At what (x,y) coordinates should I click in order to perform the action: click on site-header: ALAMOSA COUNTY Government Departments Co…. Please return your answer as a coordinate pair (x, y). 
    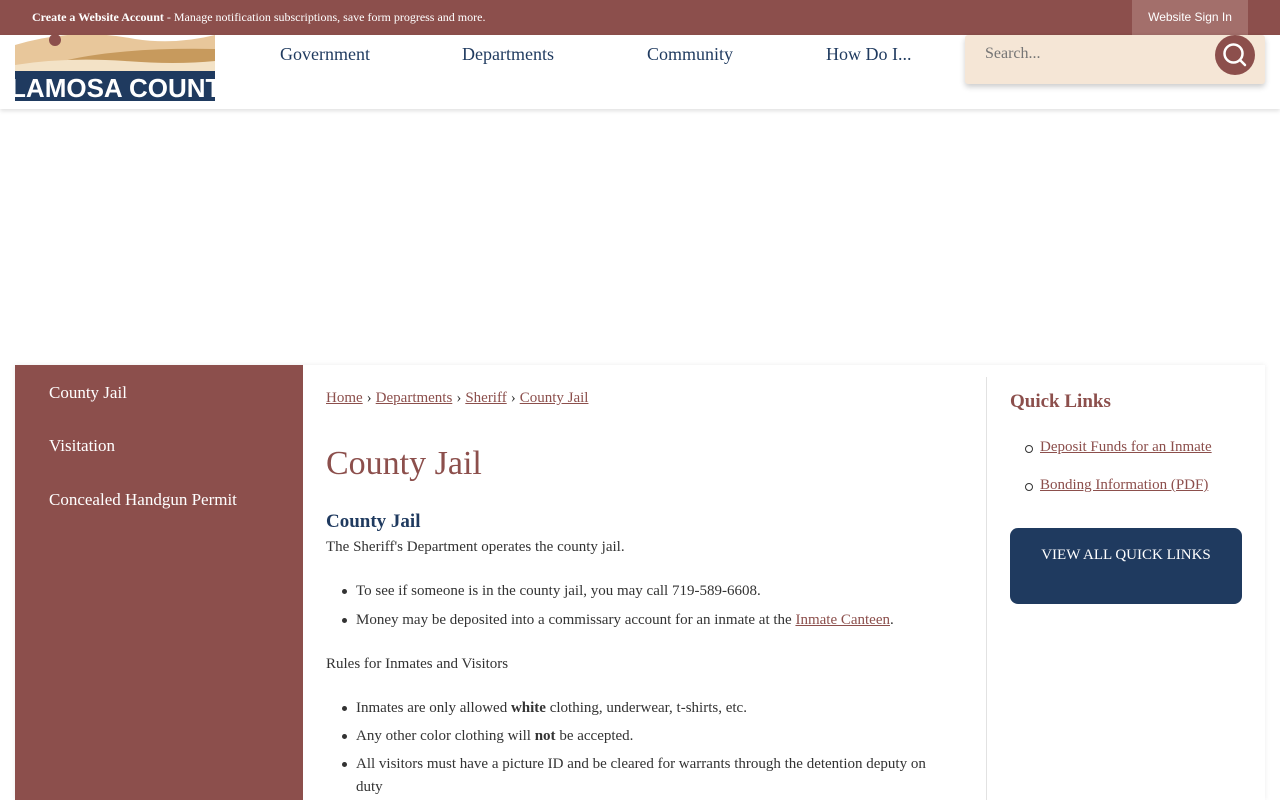
    Looking at the image, I should click on (640, 71).